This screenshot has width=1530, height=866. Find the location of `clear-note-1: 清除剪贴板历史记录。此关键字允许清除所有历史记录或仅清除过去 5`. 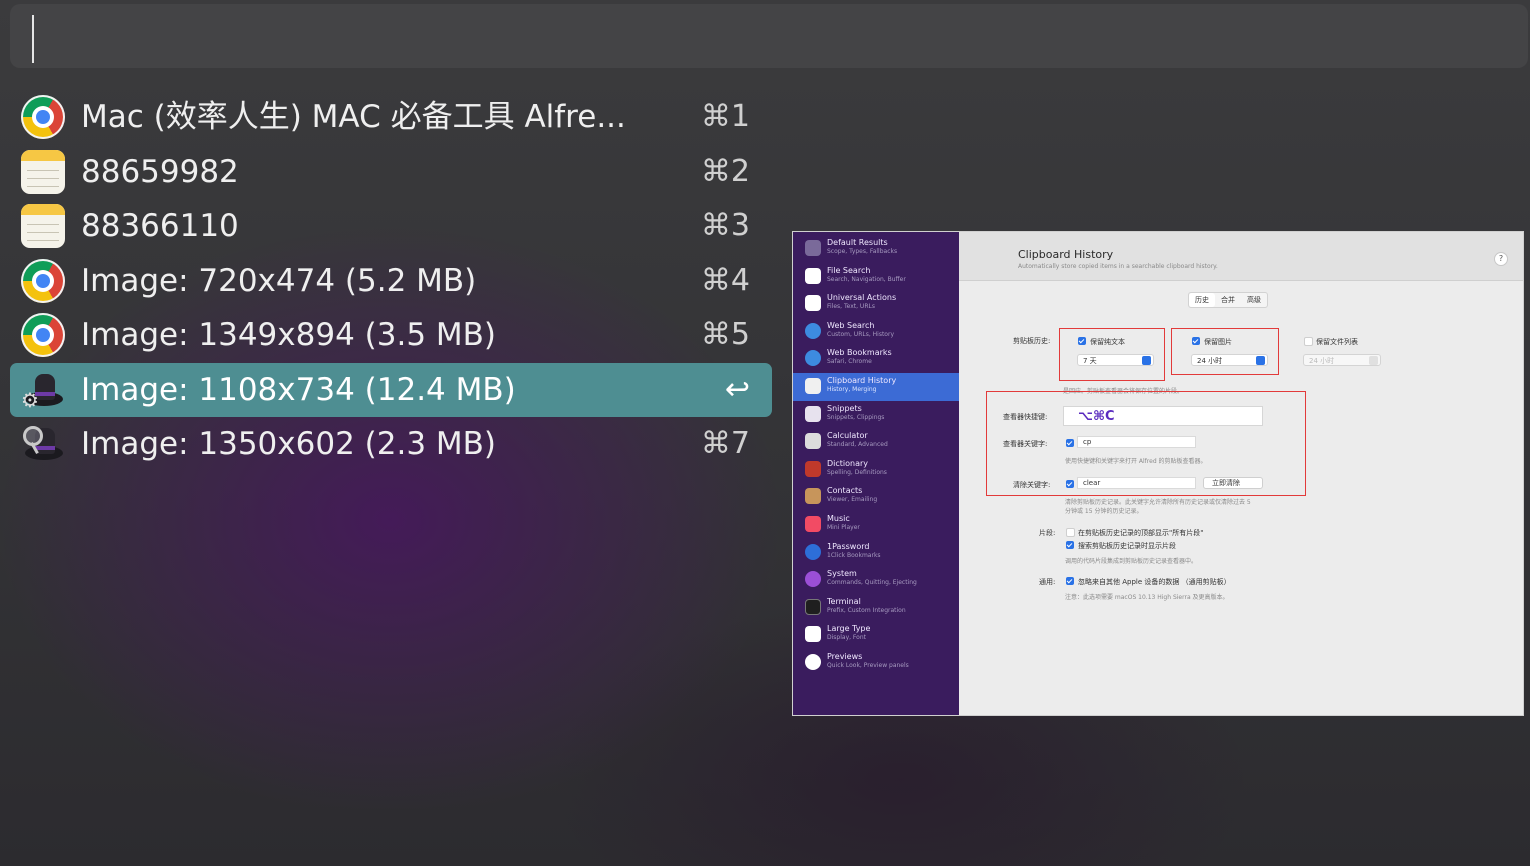

clear-note-1: 清除剪贴板历史记录。此关键字允许清除所有历史记录或仅清除过去 5 is located at coordinates (1158, 502).